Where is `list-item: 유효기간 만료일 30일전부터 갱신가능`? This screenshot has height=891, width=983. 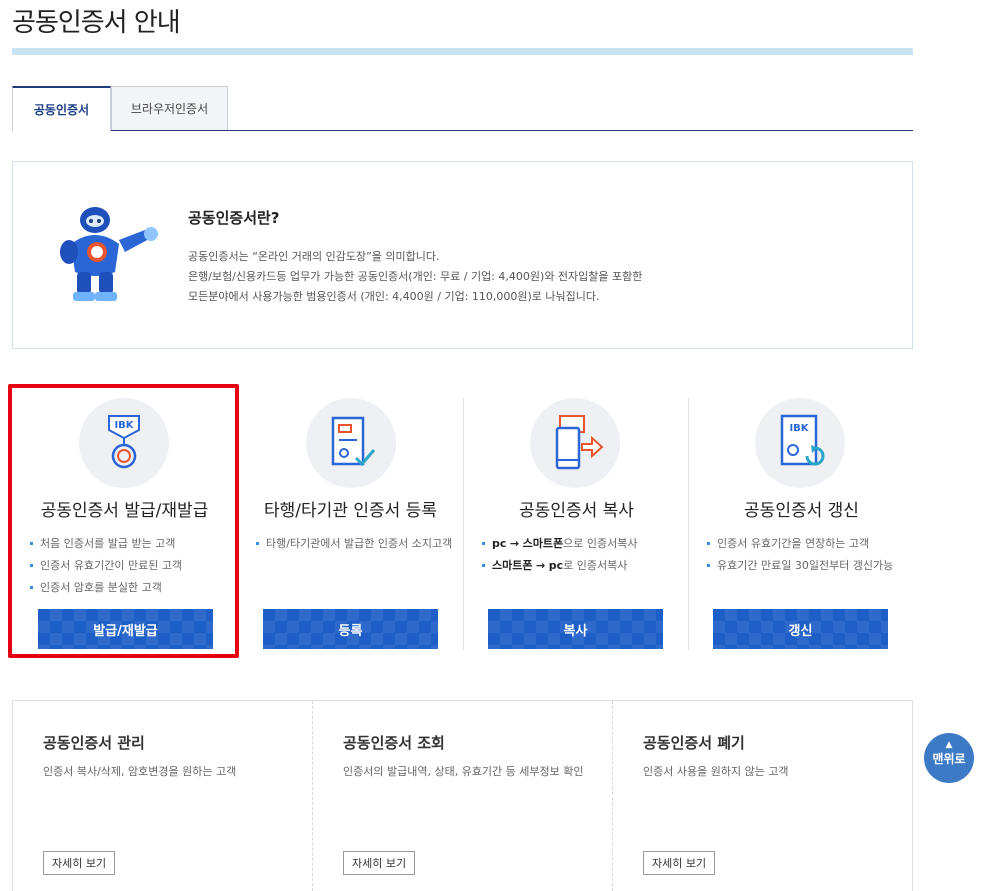
list-item: 유효기간 만료일 30일전부터 갱신가능 is located at coordinates (807, 566).